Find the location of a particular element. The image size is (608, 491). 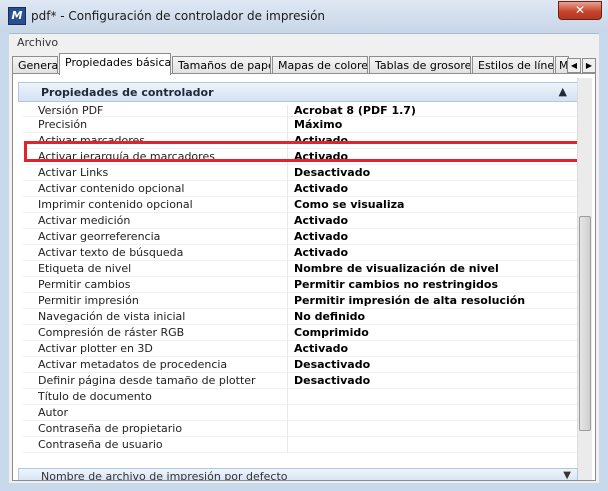

property-row: Autor is located at coordinates (300, 413).